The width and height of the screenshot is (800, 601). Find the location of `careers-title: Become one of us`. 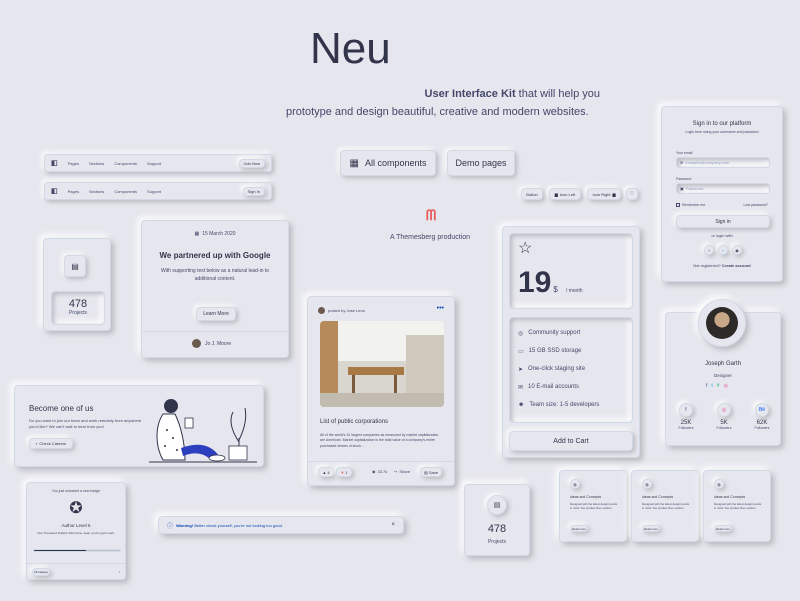

careers-title: Become one of us is located at coordinates (61, 408).